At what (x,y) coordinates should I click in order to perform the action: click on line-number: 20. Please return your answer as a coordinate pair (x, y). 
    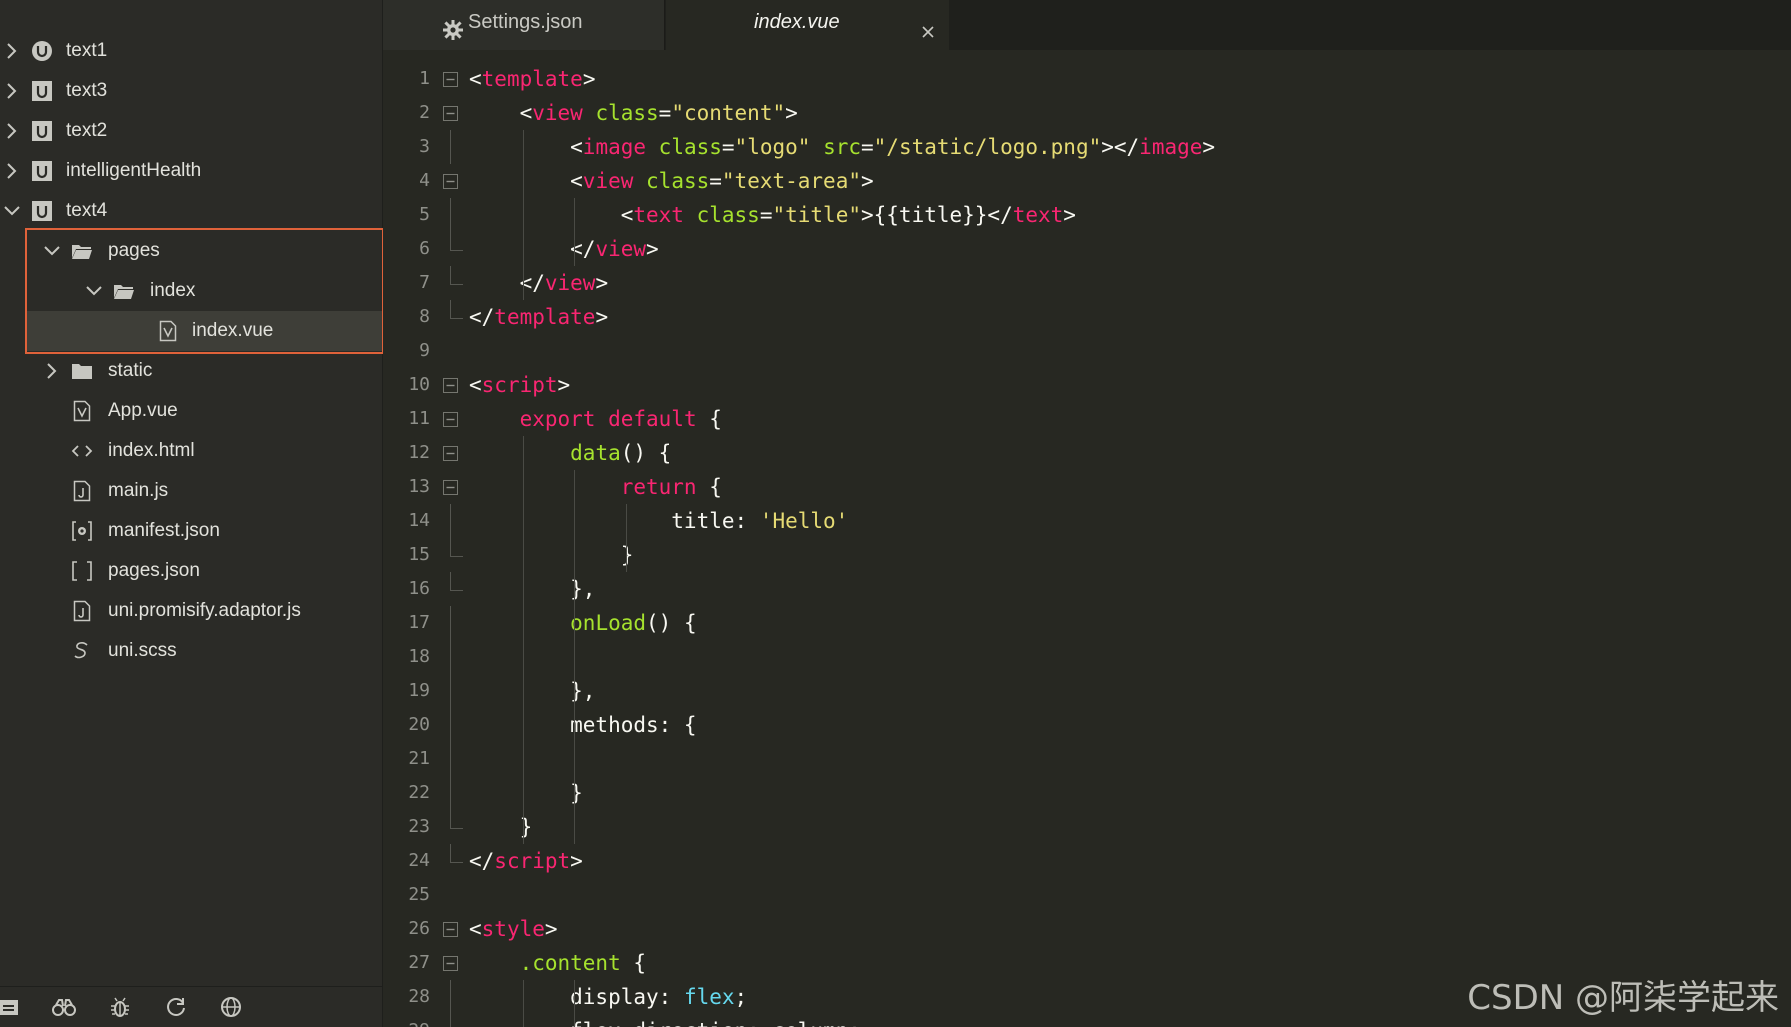
    Looking at the image, I should click on (419, 724).